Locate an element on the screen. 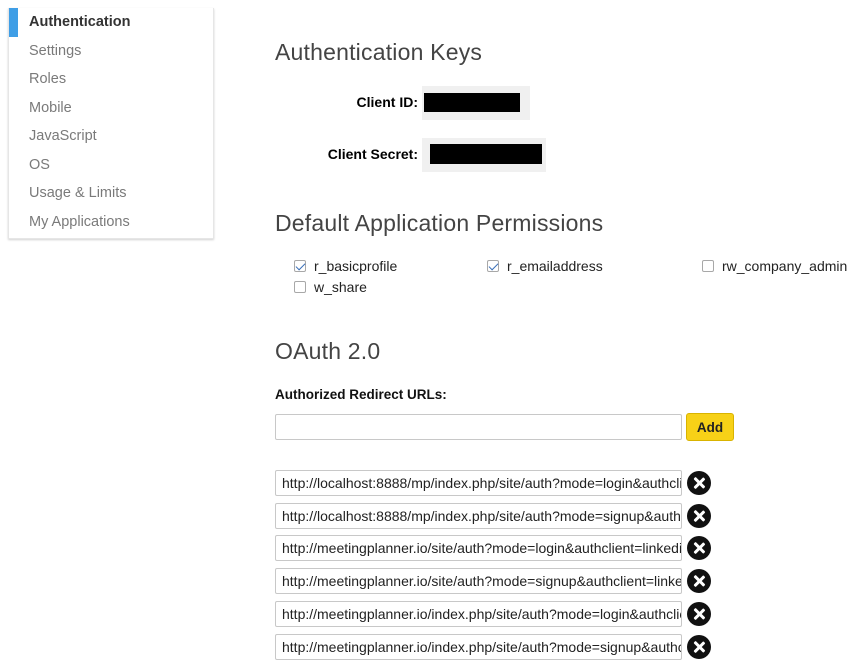  sidebar-item-usage-limits: Usage & Limits is located at coordinates (111, 193).